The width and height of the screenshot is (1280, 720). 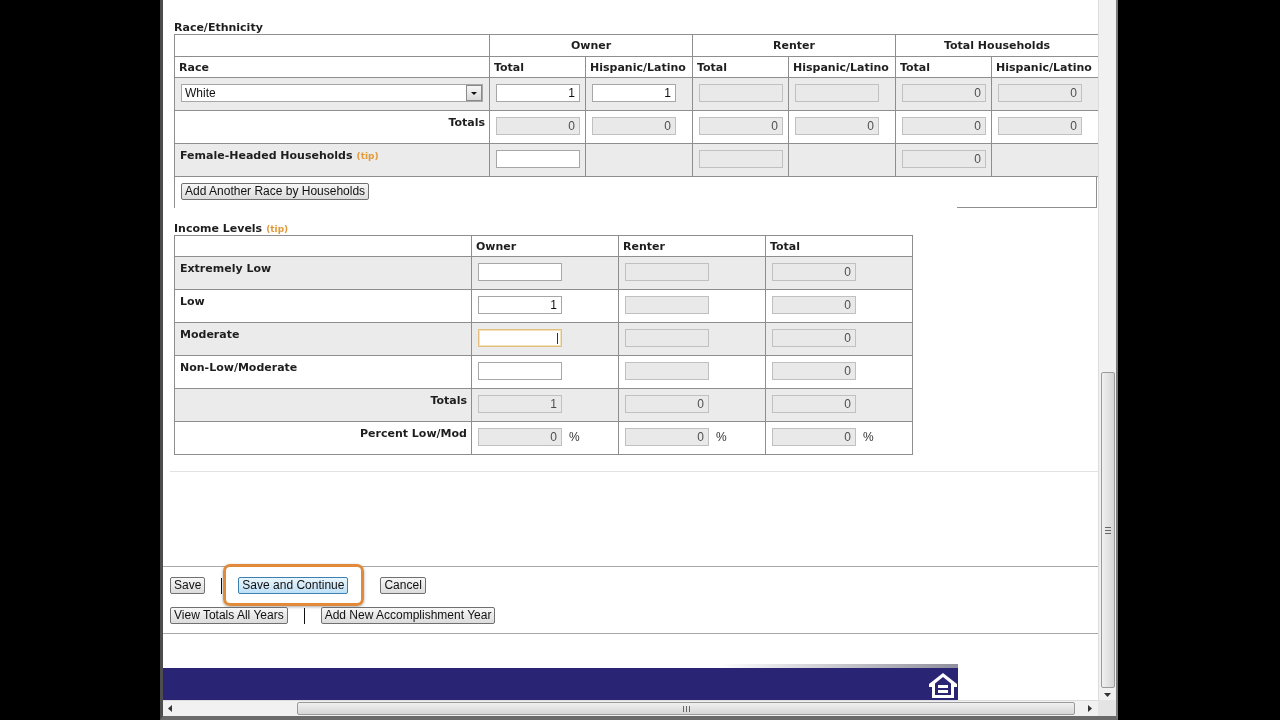 What do you see at coordinates (188, 585) in the screenshot?
I see `form-button: Save` at bounding box center [188, 585].